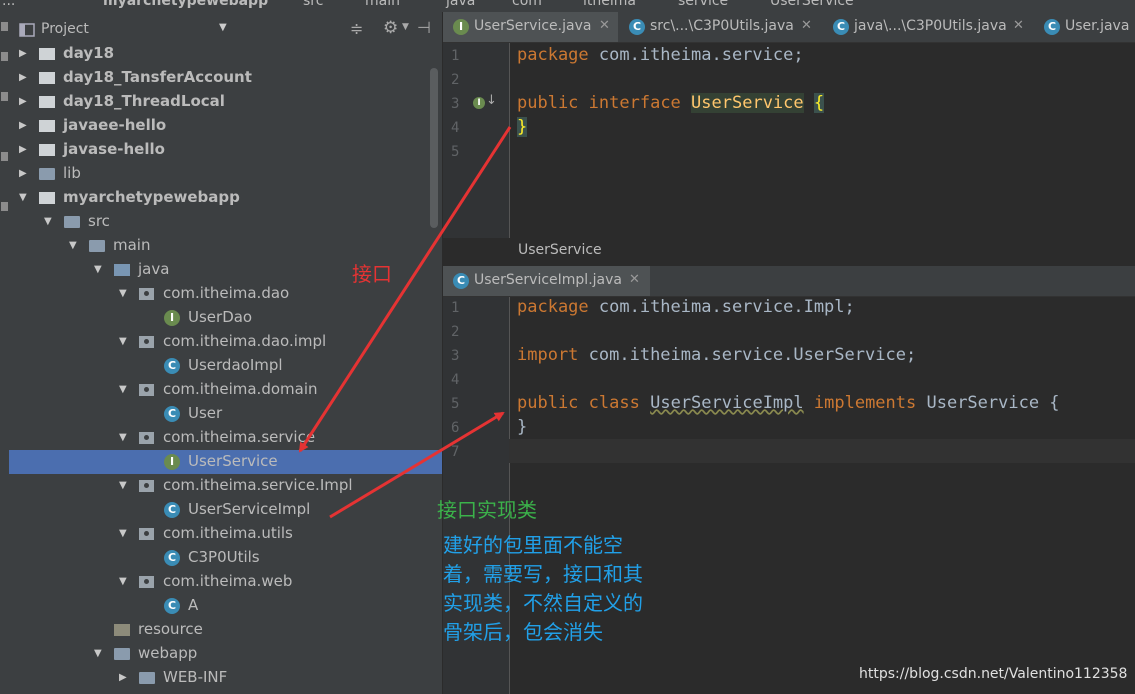  I want to click on arrow-to-interface, so click(405, 289).